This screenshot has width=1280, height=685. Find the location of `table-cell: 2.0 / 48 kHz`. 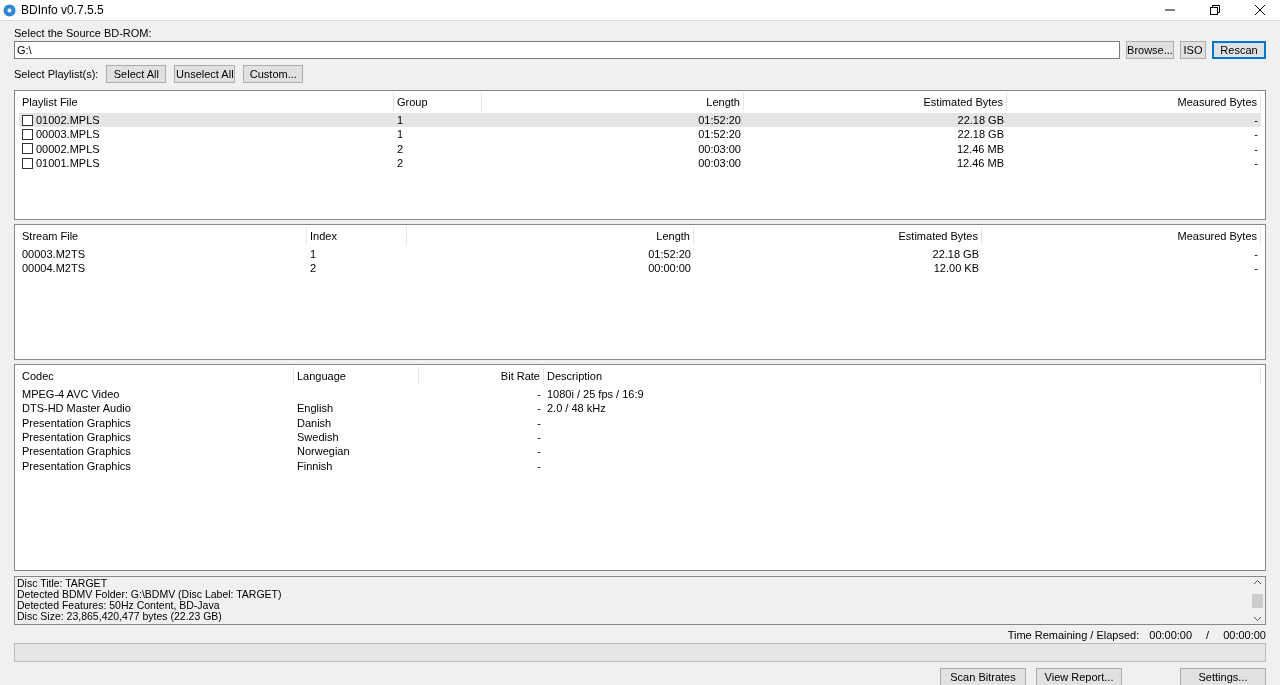

table-cell: 2.0 / 48 kHz is located at coordinates (576, 408).